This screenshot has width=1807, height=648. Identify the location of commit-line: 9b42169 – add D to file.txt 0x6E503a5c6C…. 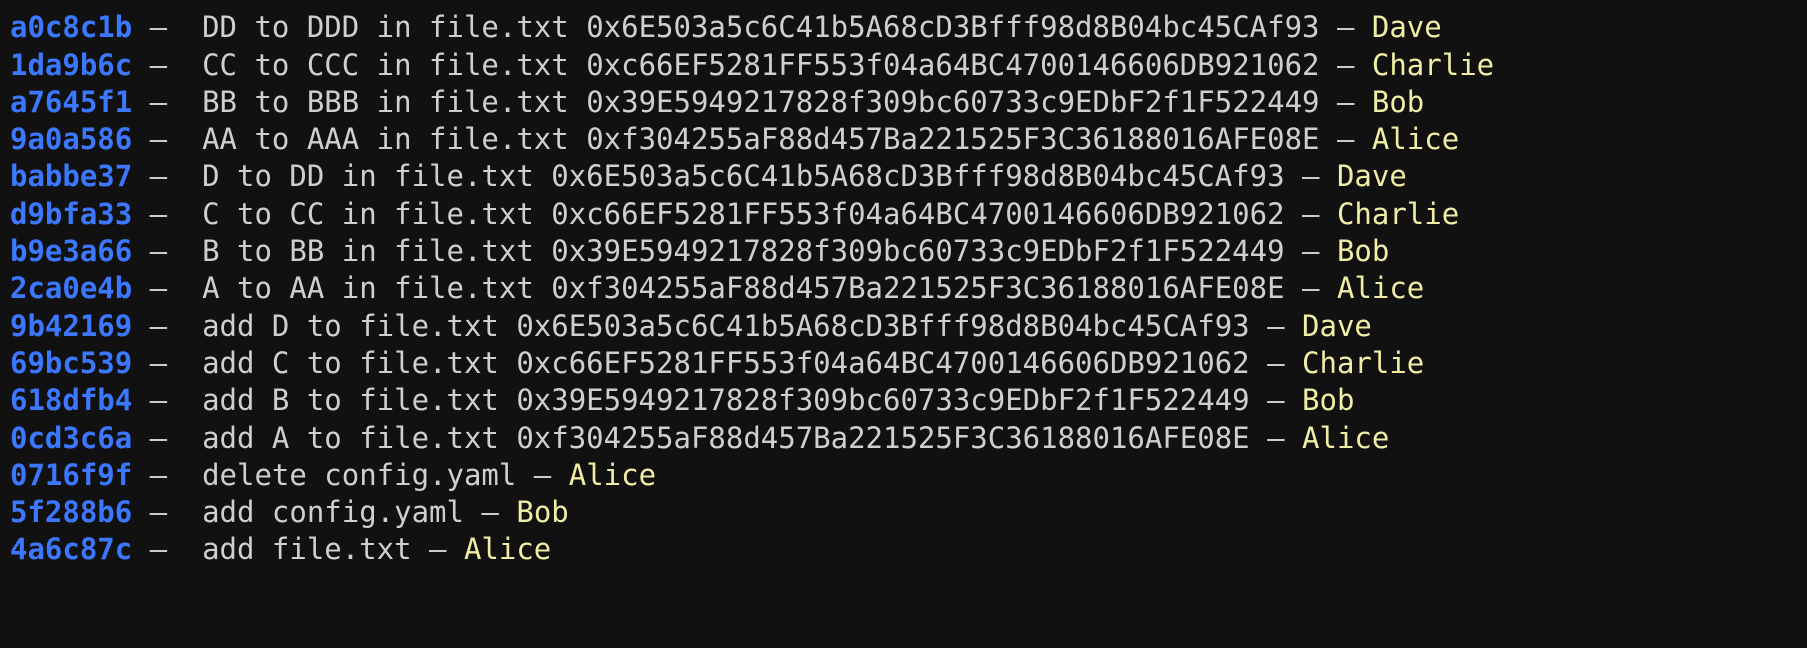
(908, 326).